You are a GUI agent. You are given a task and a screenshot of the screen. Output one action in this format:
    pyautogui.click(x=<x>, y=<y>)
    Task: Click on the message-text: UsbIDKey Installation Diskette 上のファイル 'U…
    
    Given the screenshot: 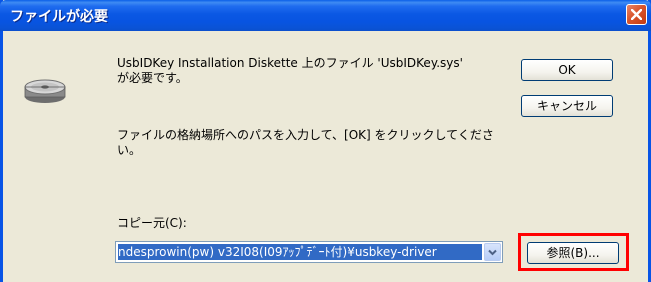 What is the action you would take?
    pyautogui.click(x=317, y=71)
    